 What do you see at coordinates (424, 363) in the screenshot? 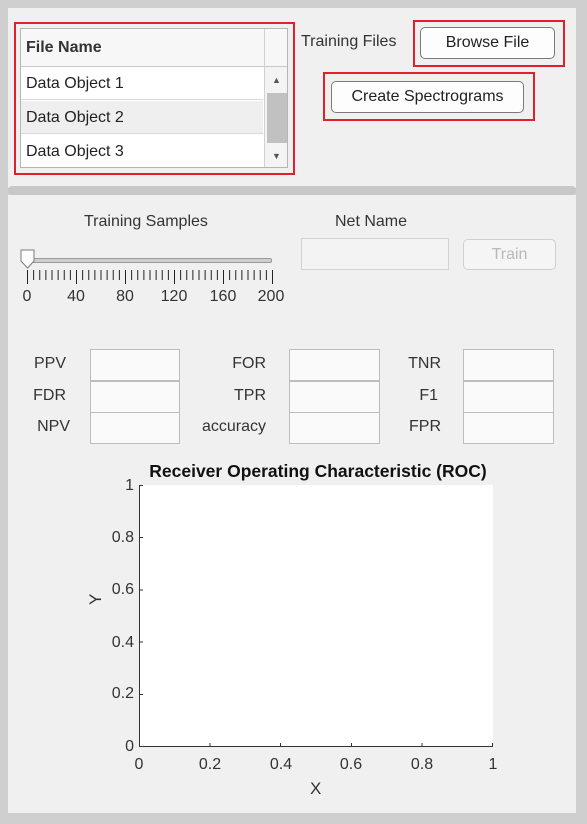
I see `tnr-label: TNR` at bounding box center [424, 363].